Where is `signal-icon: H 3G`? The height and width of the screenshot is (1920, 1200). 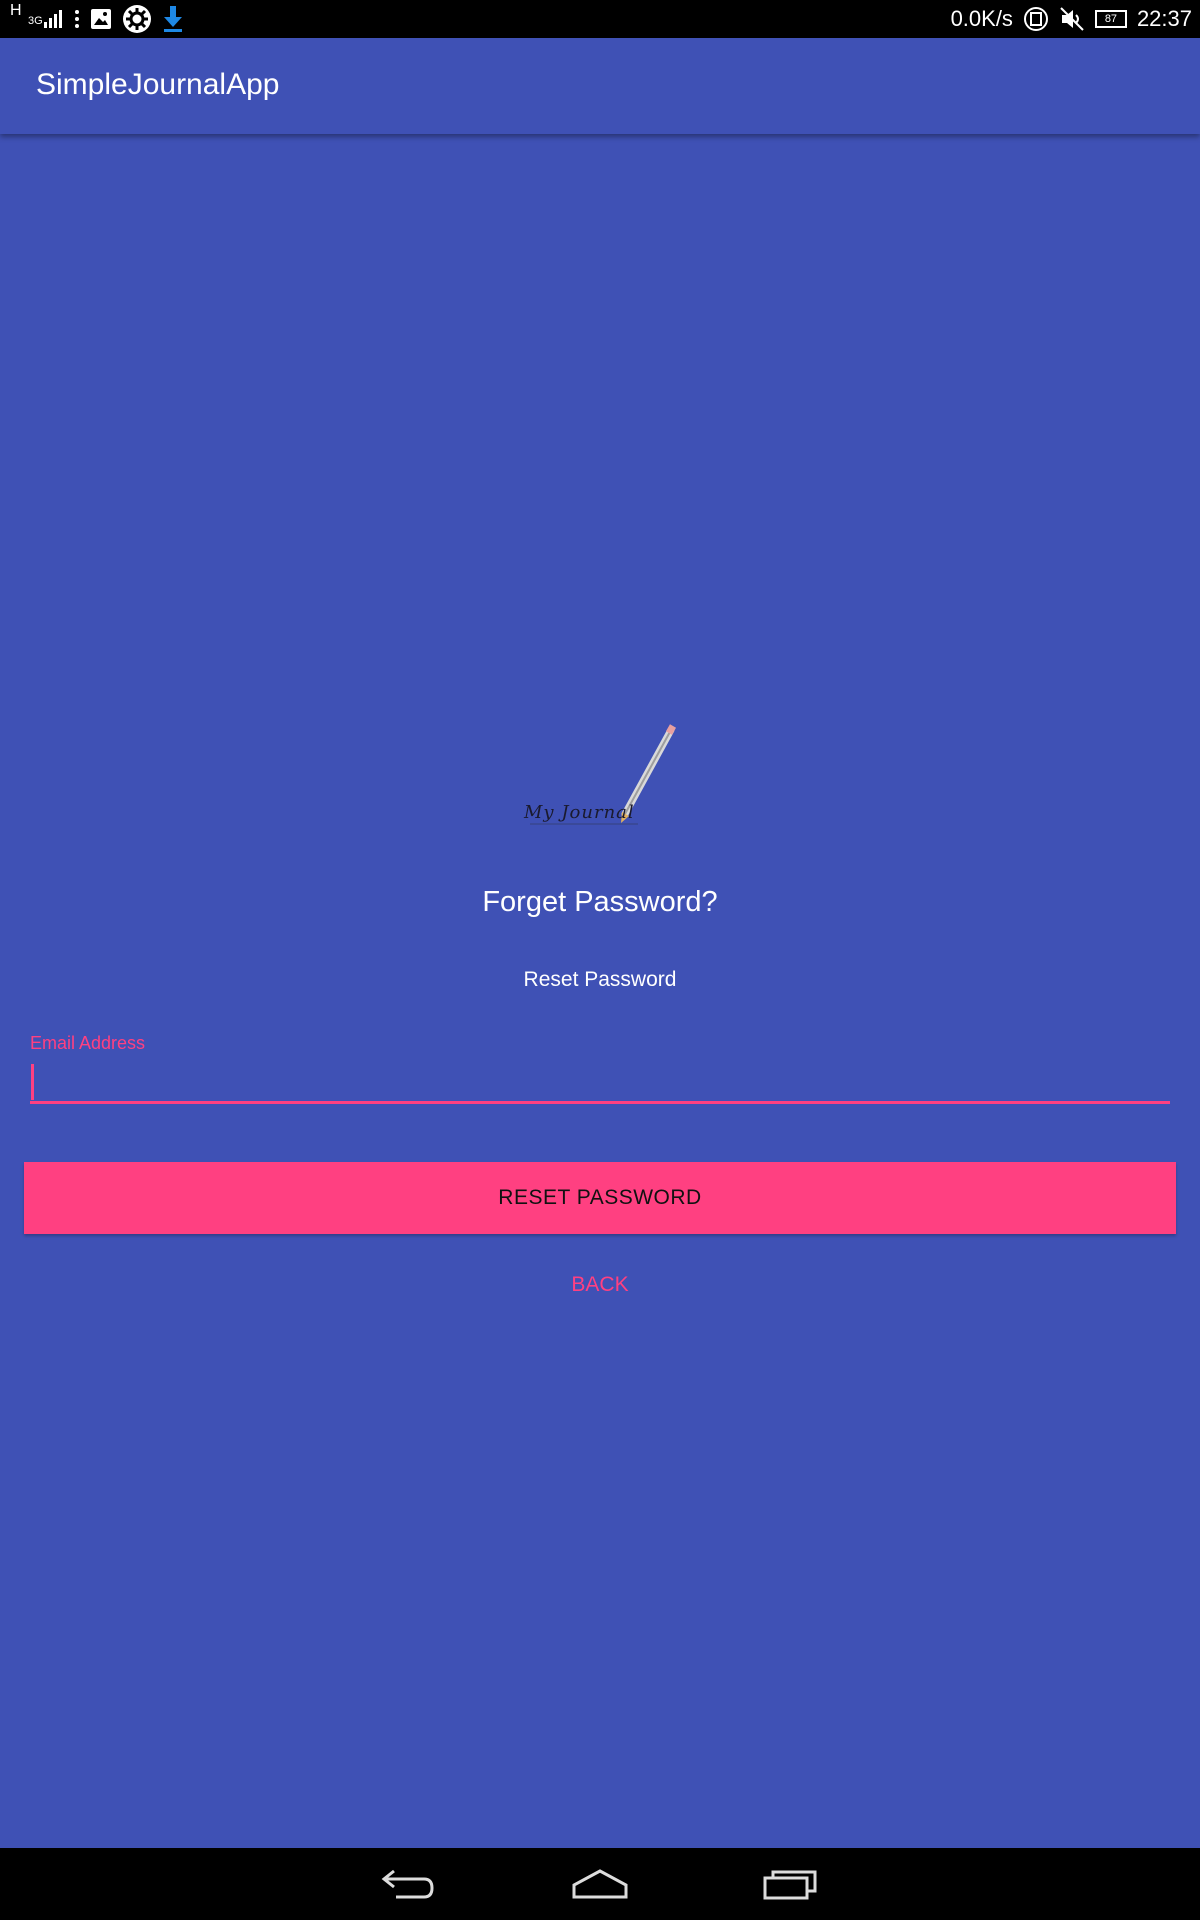 signal-icon: H 3G is located at coordinates (36, 18).